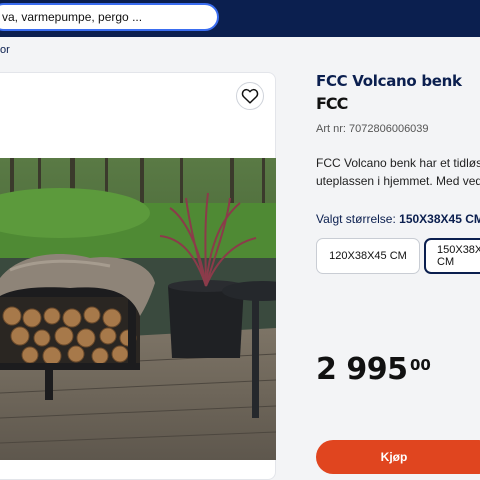 This screenshot has height=480, width=480. What do you see at coordinates (452, 256) in the screenshot?
I see `size-option-150x38x45: 150X38X45 CM` at bounding box center [452, 256].